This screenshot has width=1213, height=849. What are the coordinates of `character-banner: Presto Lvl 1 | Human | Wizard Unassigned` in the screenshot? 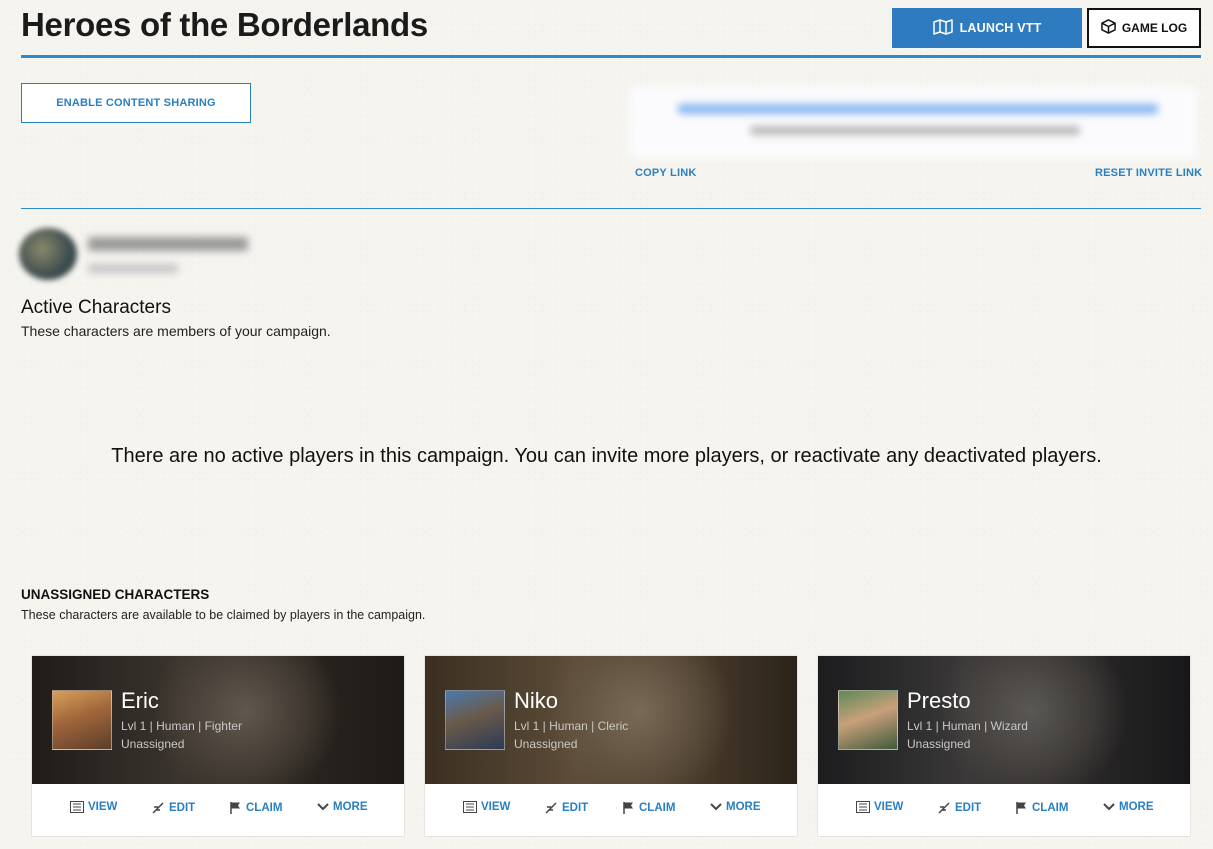 It's located at (1004, 720).